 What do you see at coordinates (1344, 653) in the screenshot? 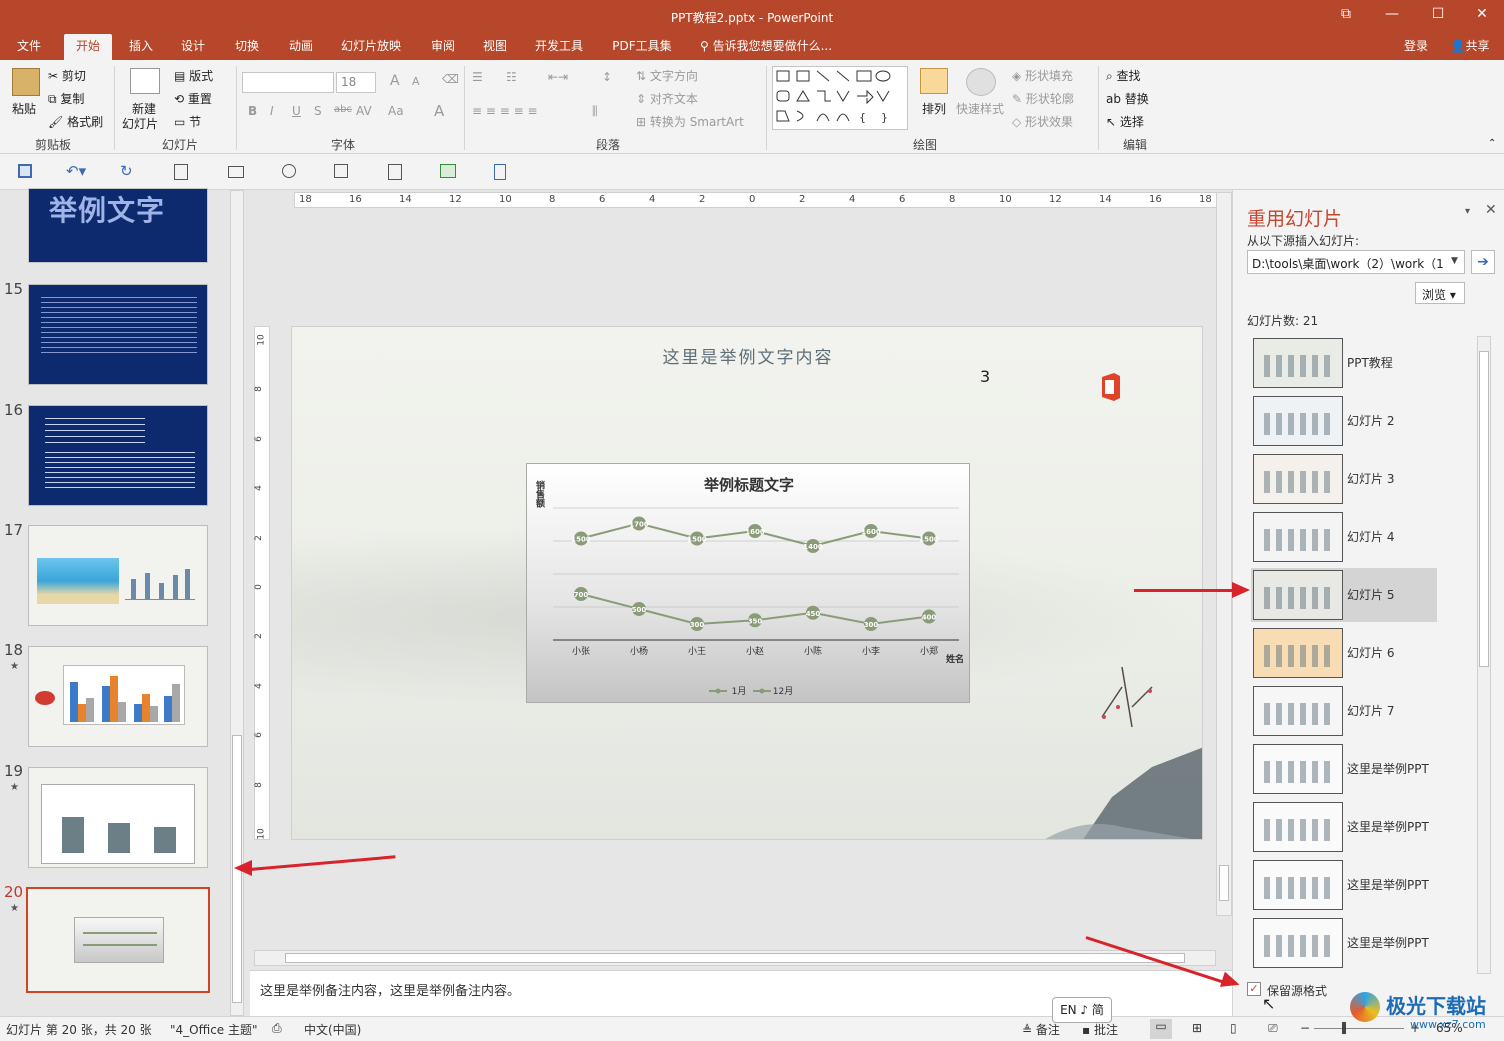
I see `reuse-slide-item: 幻灯片 6` at bounding box center [1344, 653].